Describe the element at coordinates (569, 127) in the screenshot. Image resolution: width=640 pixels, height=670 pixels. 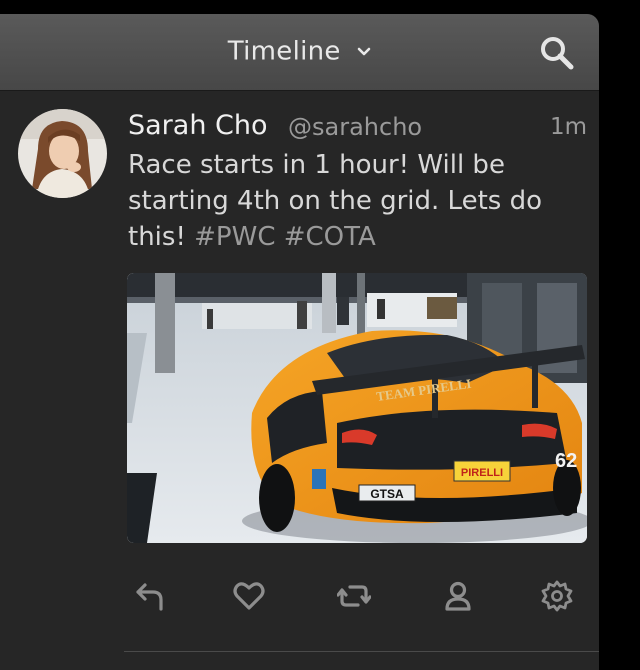
I see `tweet-timestamp: 1m` at that location.